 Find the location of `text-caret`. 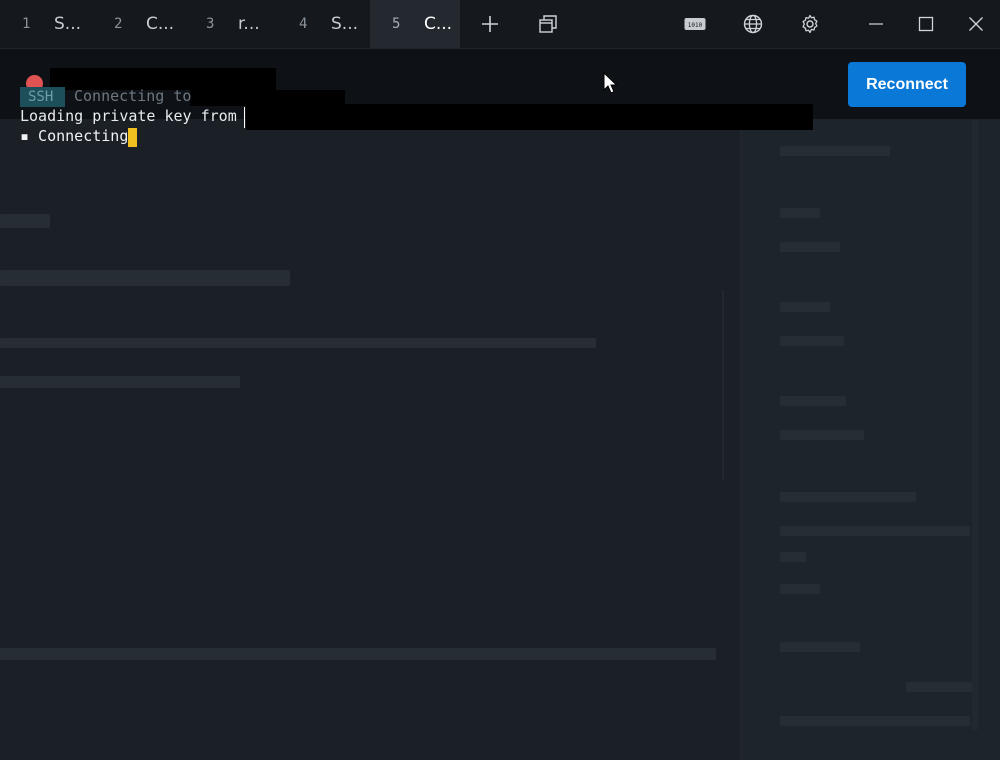

text-caret is located at coordinates (244, 117).